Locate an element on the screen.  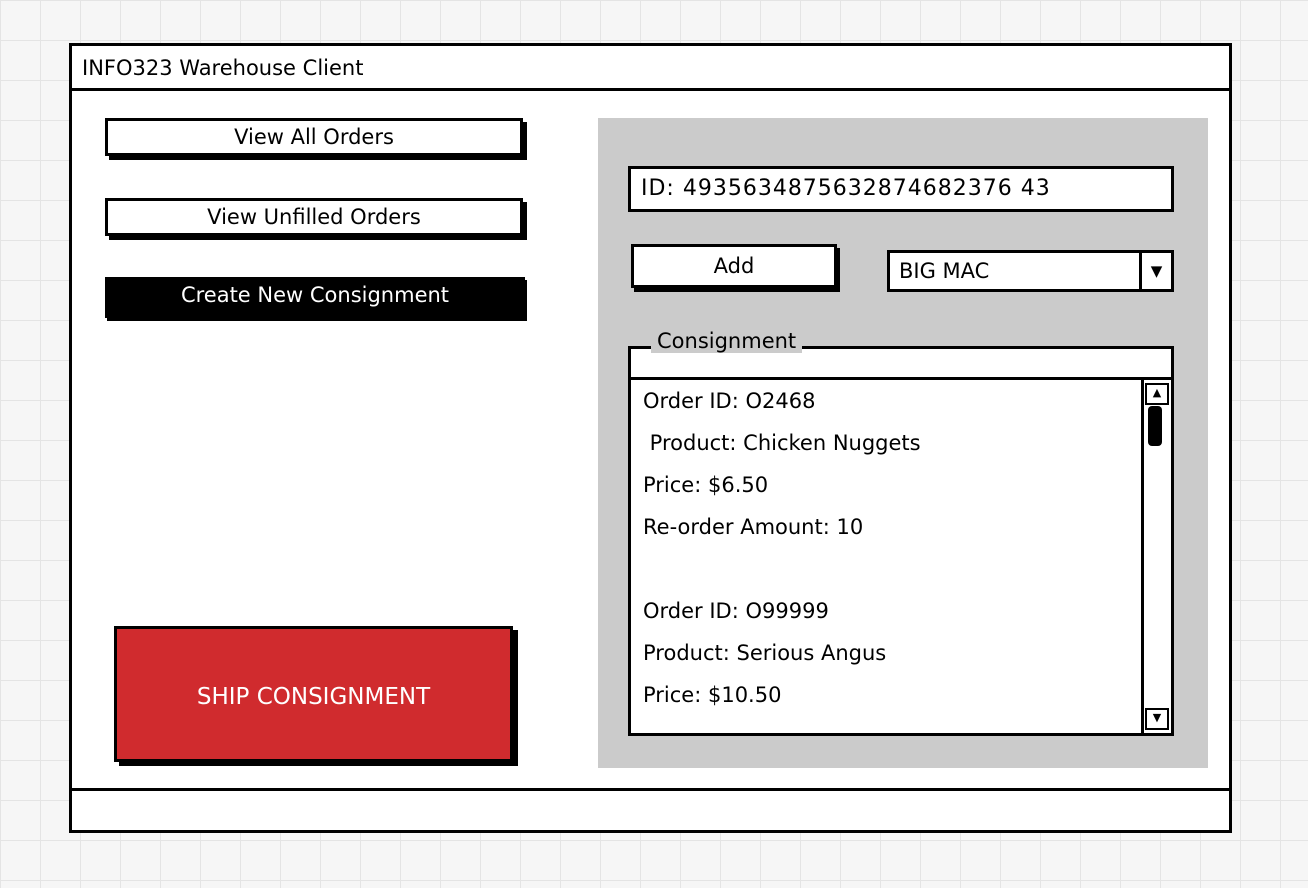
product-select-value: BIG MAC is located at coordinates (944, 271).